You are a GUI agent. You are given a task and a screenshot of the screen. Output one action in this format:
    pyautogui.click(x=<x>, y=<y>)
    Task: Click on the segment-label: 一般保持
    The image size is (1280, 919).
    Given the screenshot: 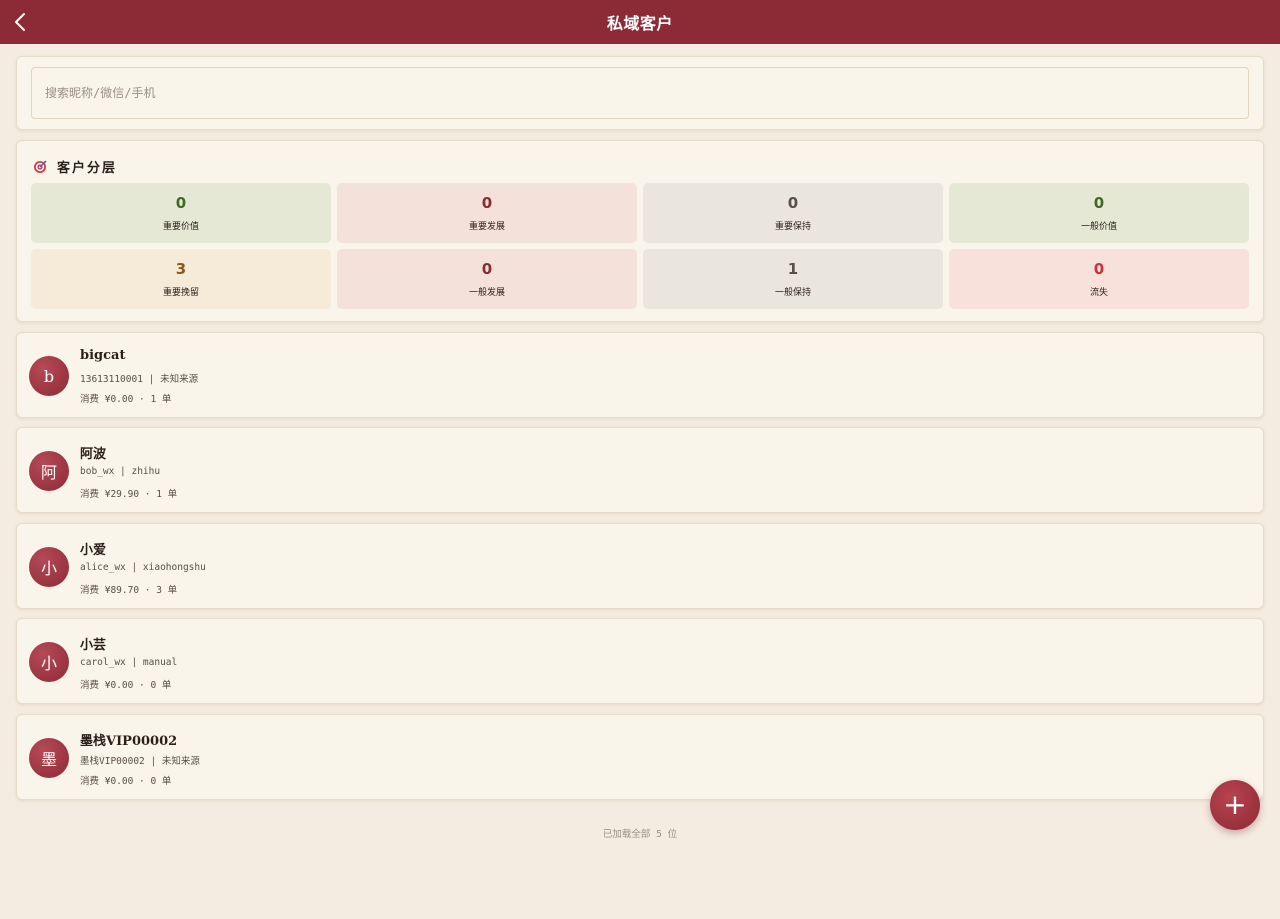 What is the action you would take?
    pyautogui.click(x=792, y=293)
    